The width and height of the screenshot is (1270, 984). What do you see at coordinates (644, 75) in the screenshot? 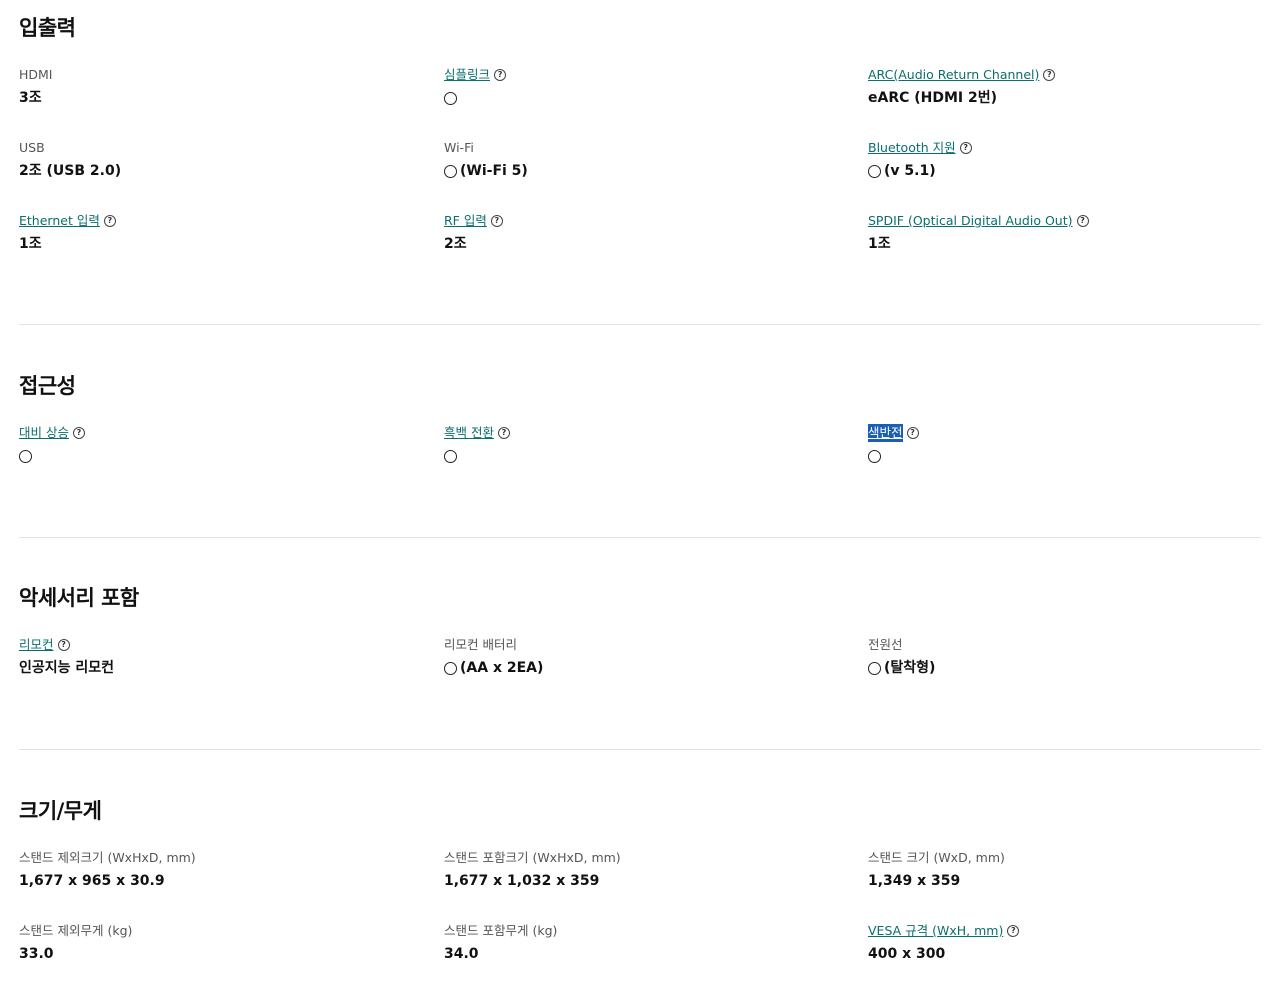
I see `spec-label: 심플링크?` at bounding box center [644, 75].